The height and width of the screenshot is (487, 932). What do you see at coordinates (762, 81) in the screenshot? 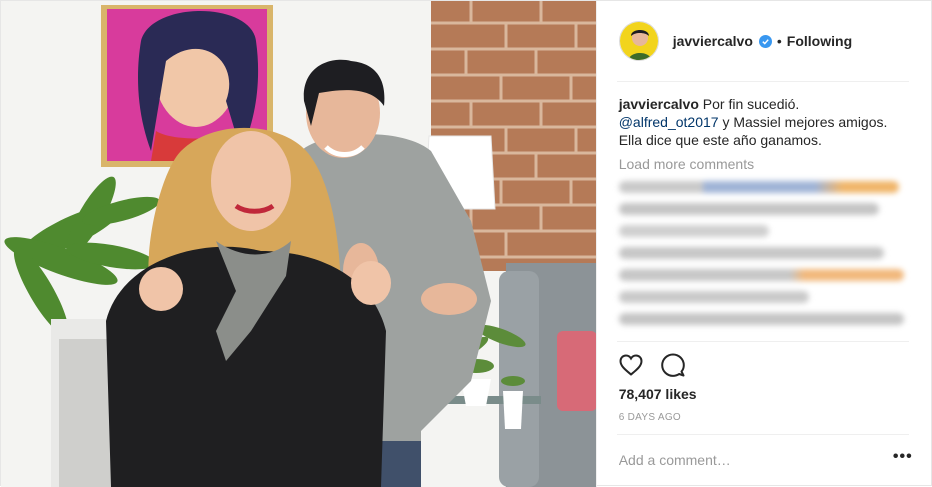
I see `header-divider` at bounding box center [762, 81].